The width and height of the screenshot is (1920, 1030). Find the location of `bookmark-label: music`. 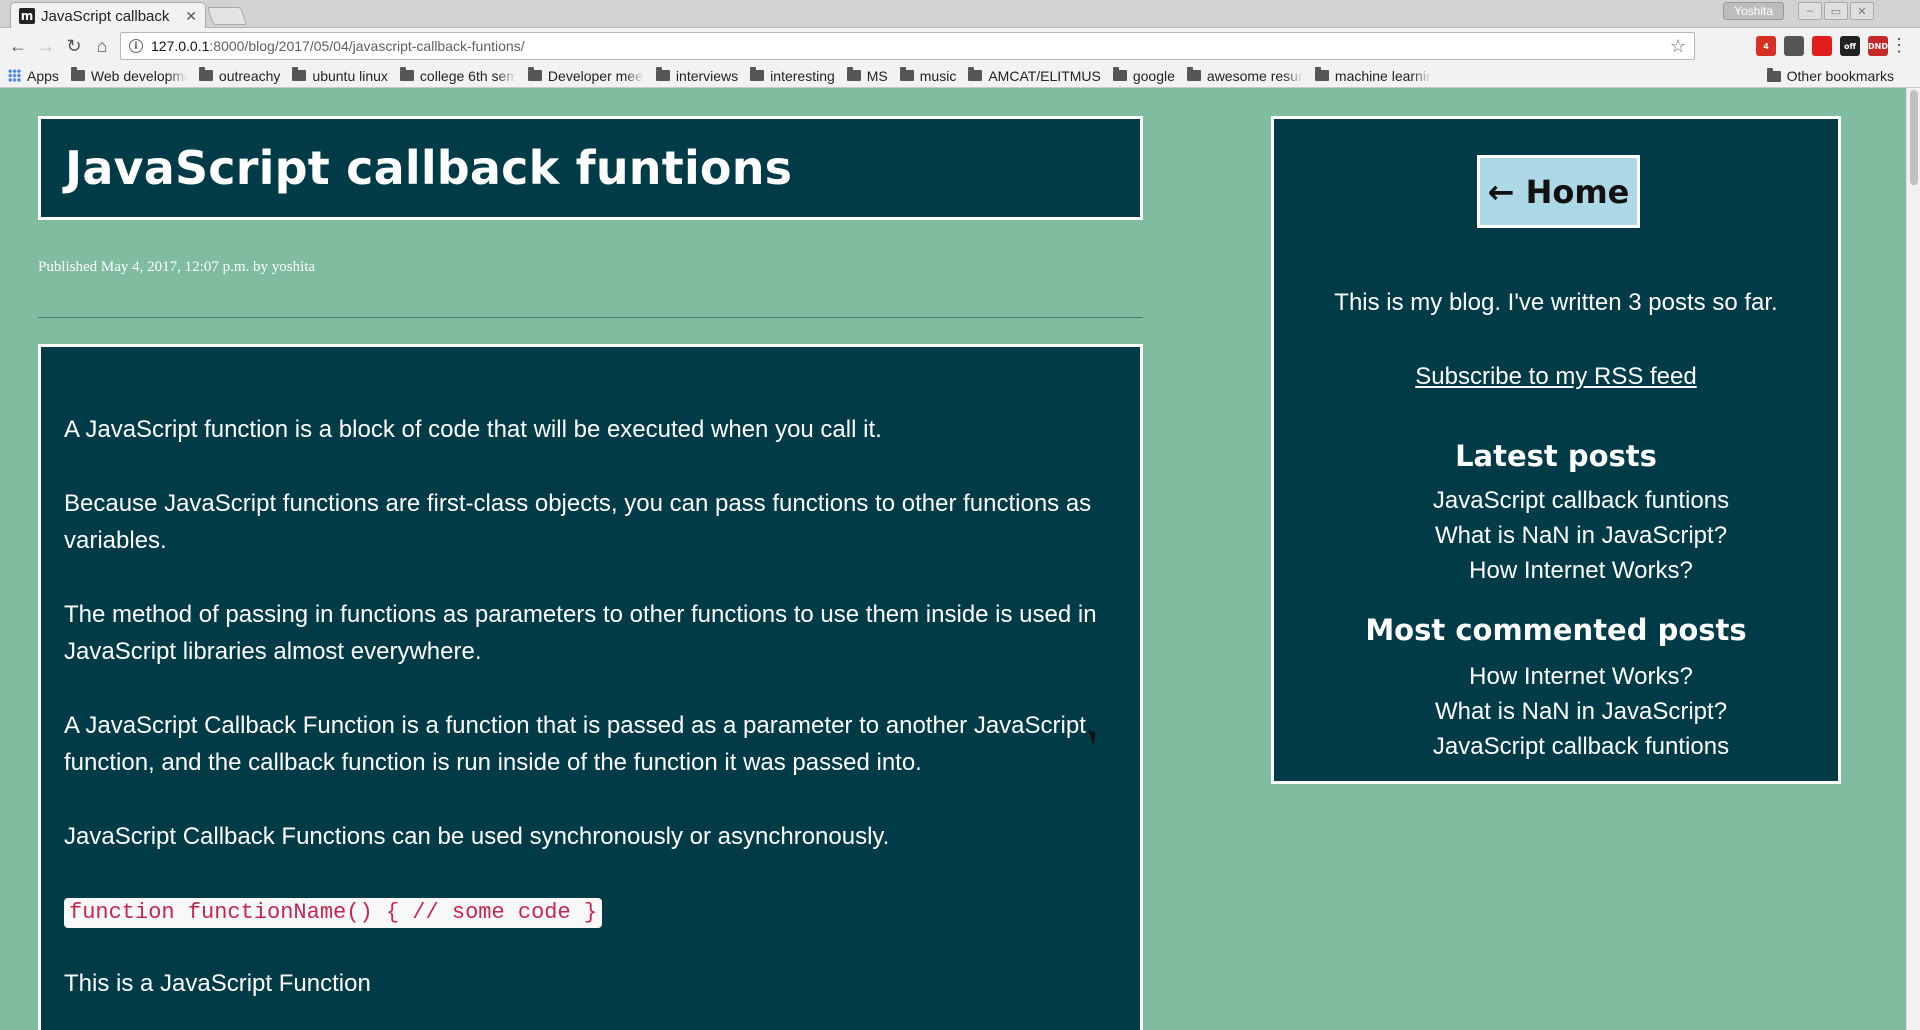

bookmark-label: music is located at coordinates (938, 75).